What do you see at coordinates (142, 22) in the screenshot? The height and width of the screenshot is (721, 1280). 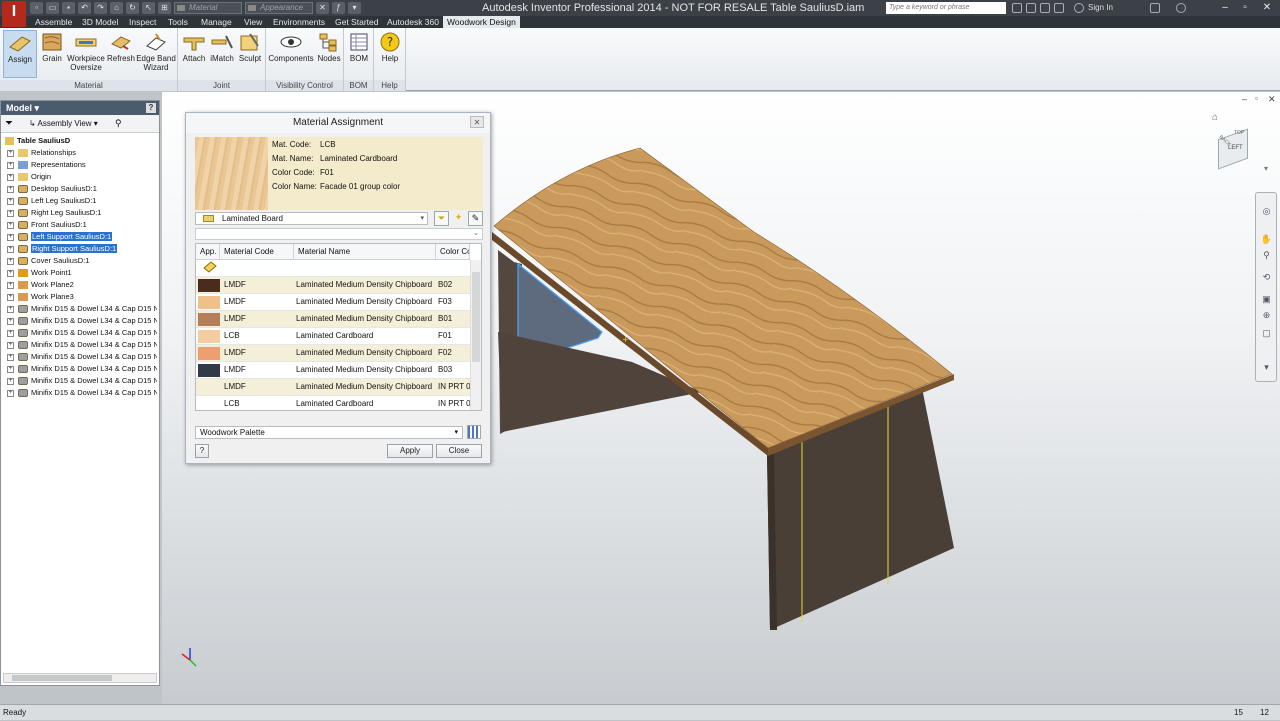 I see `tab-inspect: Inspect` at bounding box center [142, 22].